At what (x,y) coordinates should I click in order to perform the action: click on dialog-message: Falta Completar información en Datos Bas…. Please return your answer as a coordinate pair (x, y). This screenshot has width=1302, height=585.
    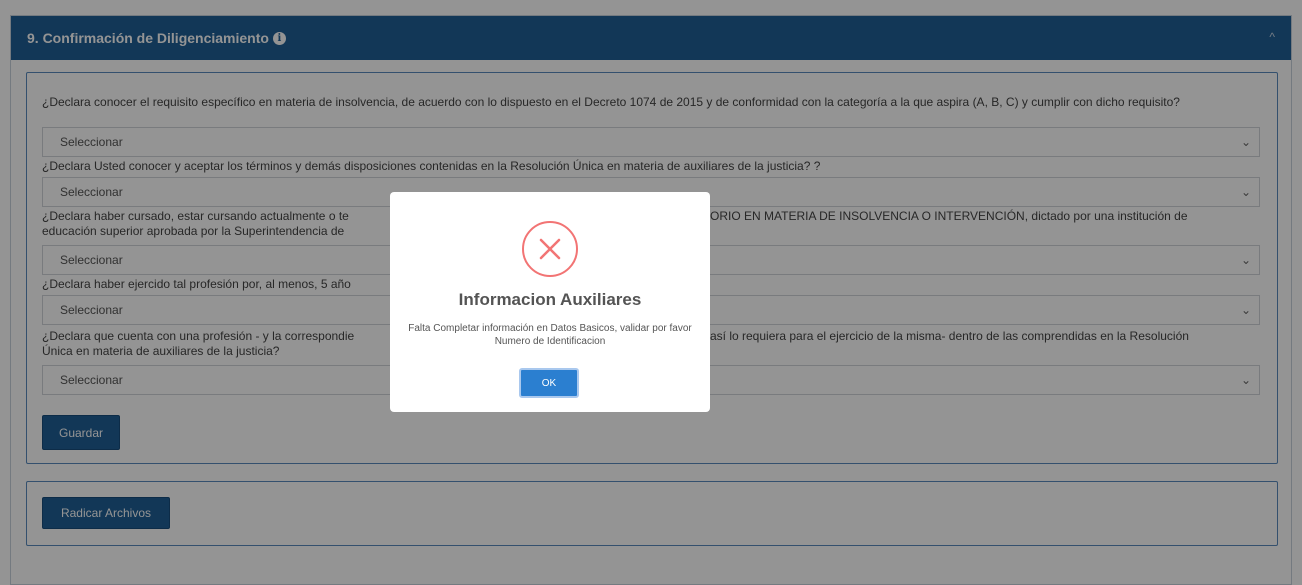
    Looking at the image, I should click on (550, 335).